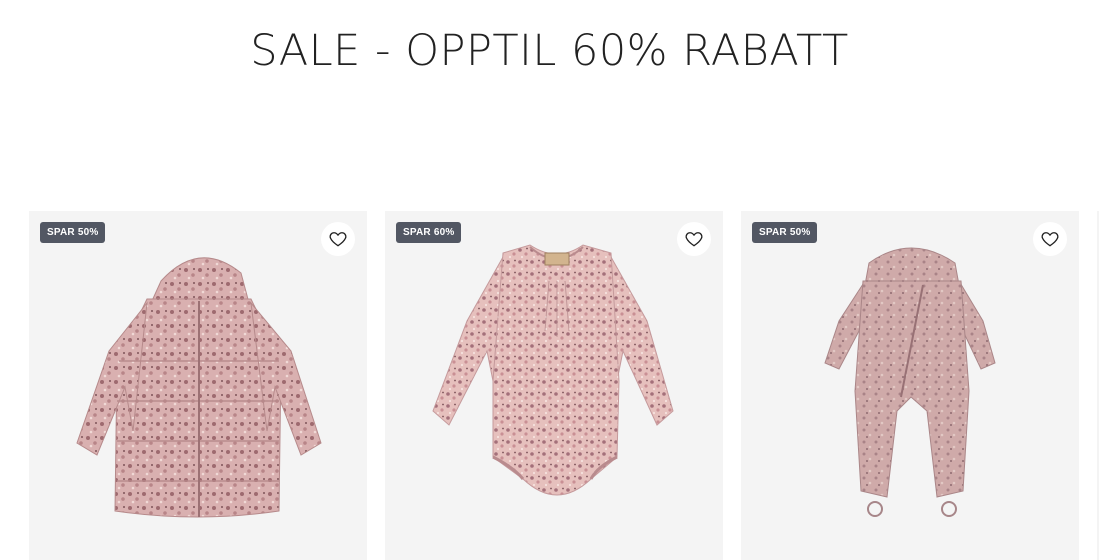  Describe the element at coordinates (549, 51) in the screenshot. I see `page-title: SALE - OPPTIL 60% RABATT` at that location.